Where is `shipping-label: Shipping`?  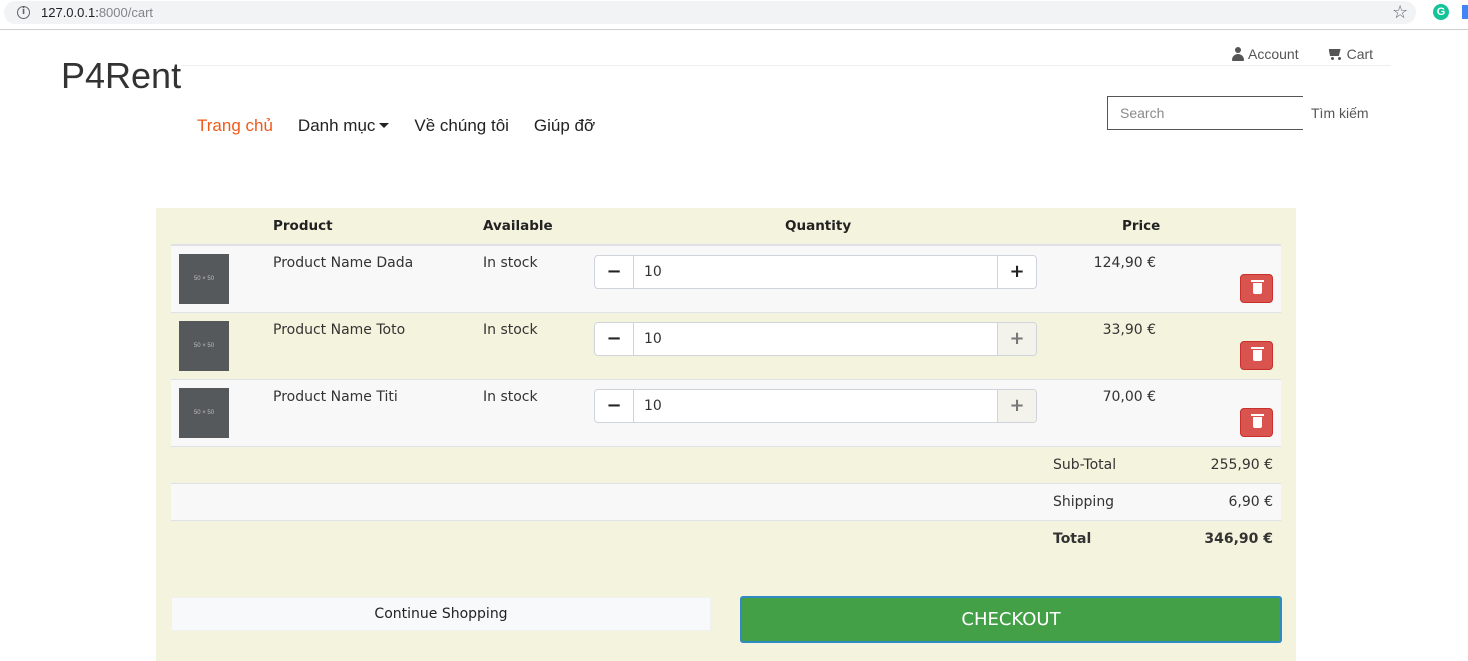 shipping-label: Shipping is located at coordinates (1084, 502).